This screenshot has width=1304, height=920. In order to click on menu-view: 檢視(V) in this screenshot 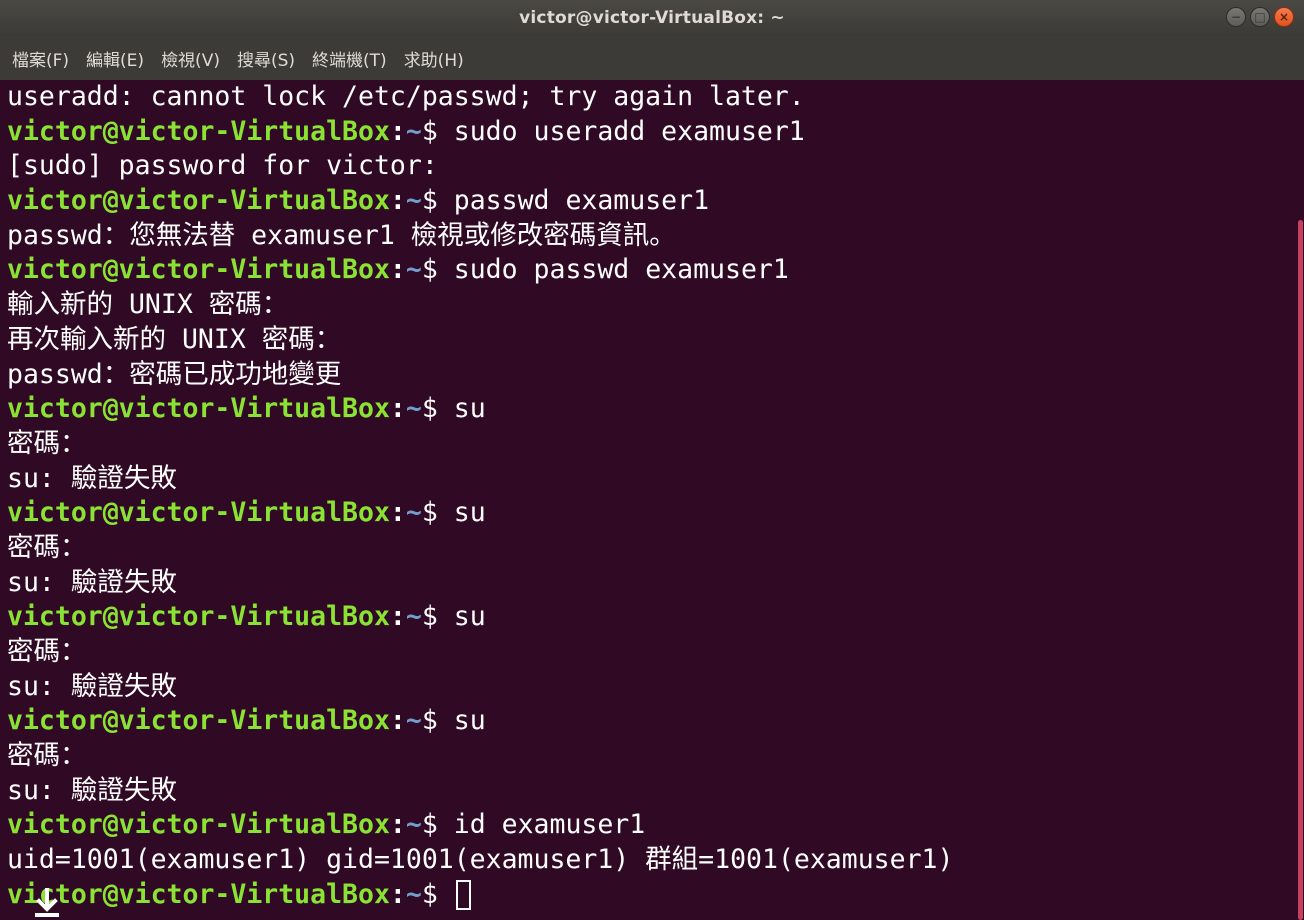, I will do `click(190, 58)`.